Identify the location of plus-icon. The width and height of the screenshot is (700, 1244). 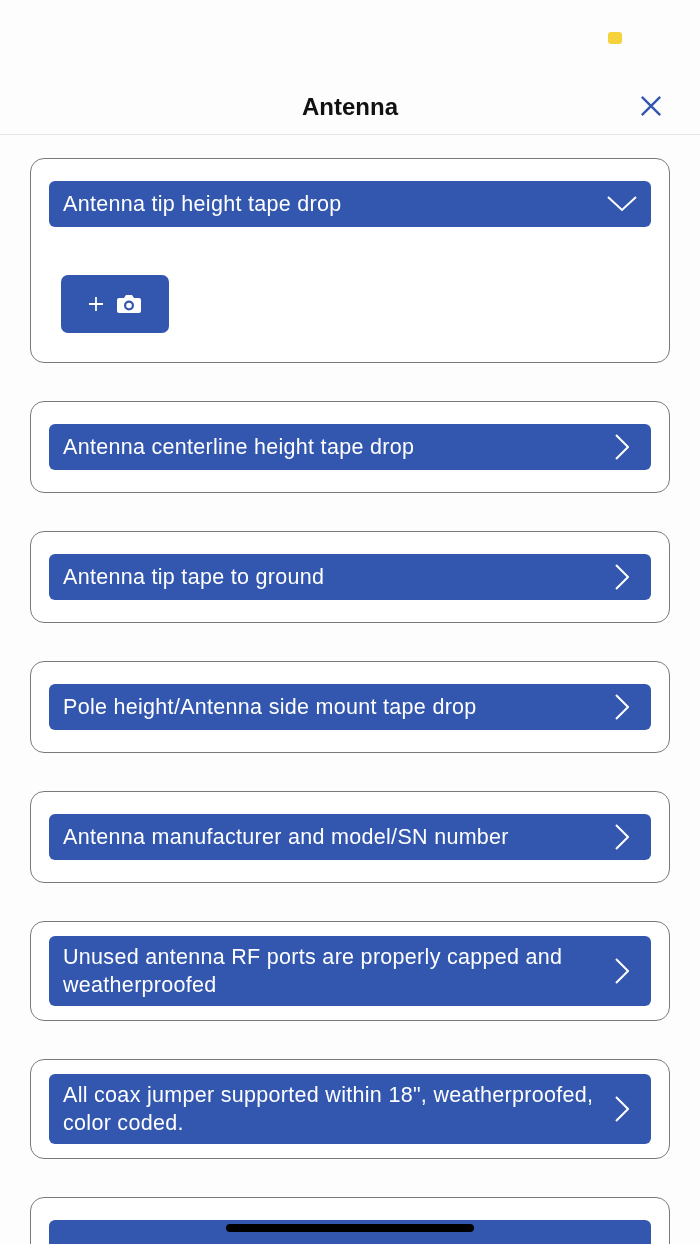
(96, 304).